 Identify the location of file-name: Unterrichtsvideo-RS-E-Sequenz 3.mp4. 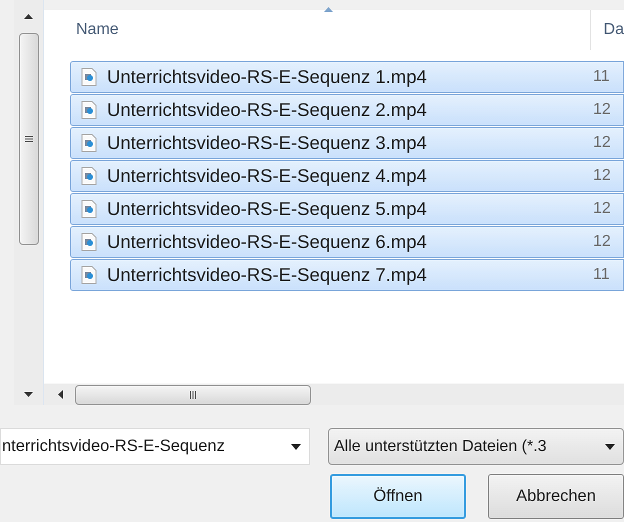
(267, 143).